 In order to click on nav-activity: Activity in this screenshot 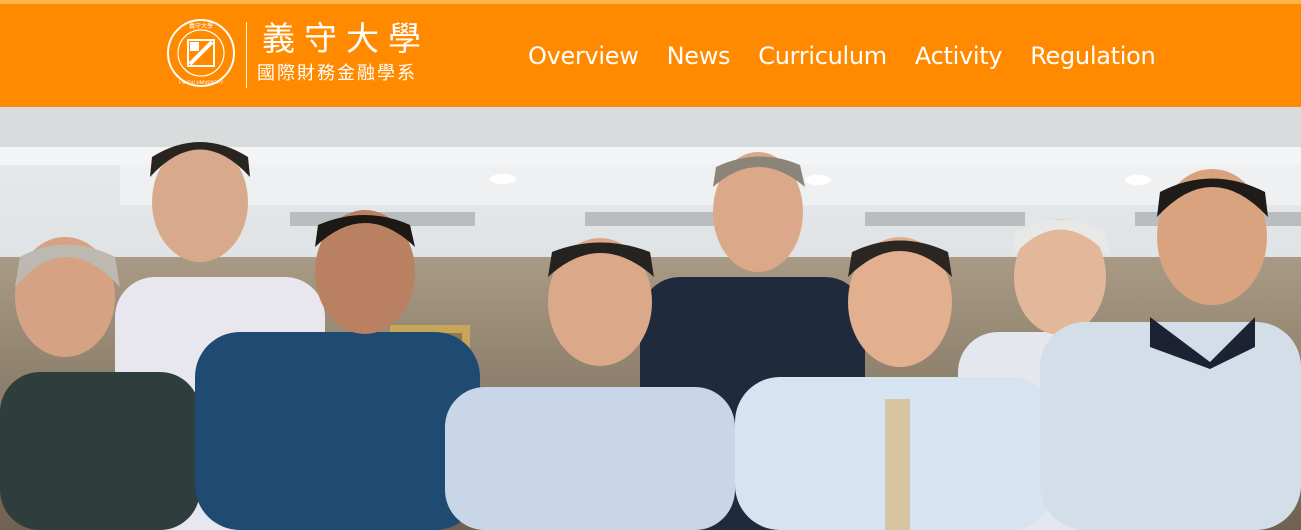, I will do `click(959, 56)`.